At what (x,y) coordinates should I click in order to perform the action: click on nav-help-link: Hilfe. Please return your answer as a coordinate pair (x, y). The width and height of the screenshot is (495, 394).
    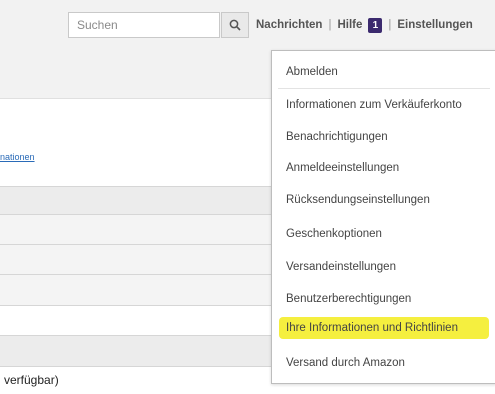
    Looking at the image, I should click on (349, 25).